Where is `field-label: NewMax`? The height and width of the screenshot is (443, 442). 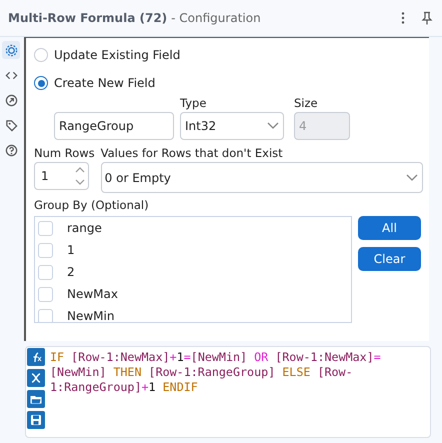 field-label: NewMax is located at coordinates (92, 294).